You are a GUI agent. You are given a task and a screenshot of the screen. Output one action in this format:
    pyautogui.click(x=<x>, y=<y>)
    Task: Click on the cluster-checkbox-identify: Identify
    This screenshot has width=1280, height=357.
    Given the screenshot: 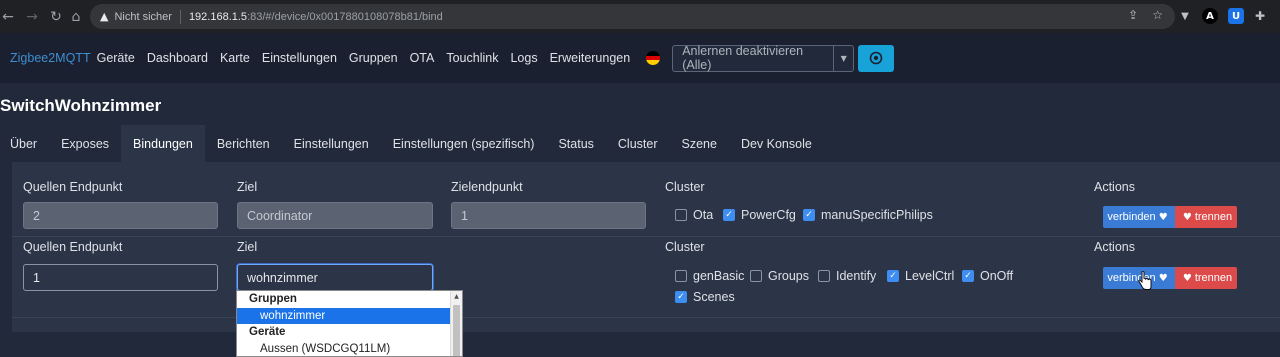 What is the action you would take?
    pyautogui.click(x=847, y=276)
    